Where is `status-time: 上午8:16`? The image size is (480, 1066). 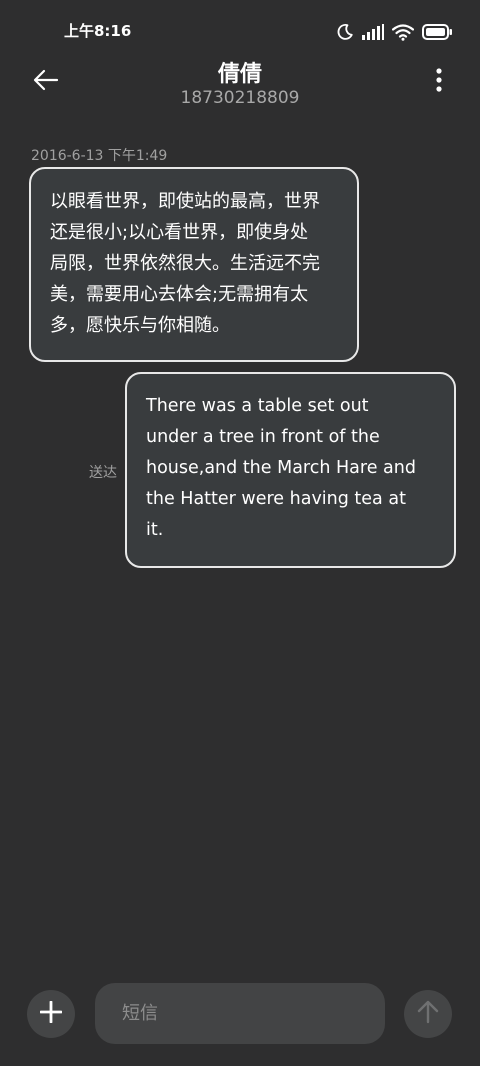 status-time: 上午8:16 is located at coordinates (98, 31).